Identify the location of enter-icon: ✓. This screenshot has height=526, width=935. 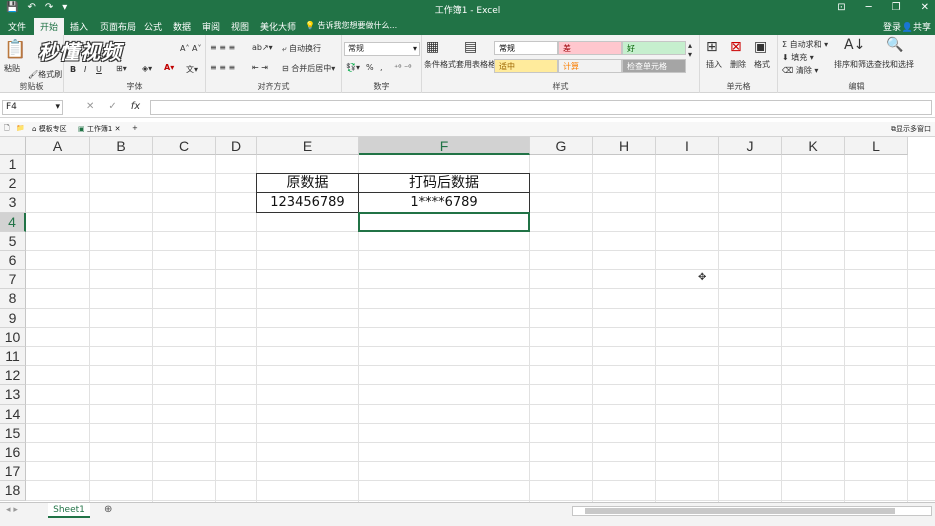
(112, 106).